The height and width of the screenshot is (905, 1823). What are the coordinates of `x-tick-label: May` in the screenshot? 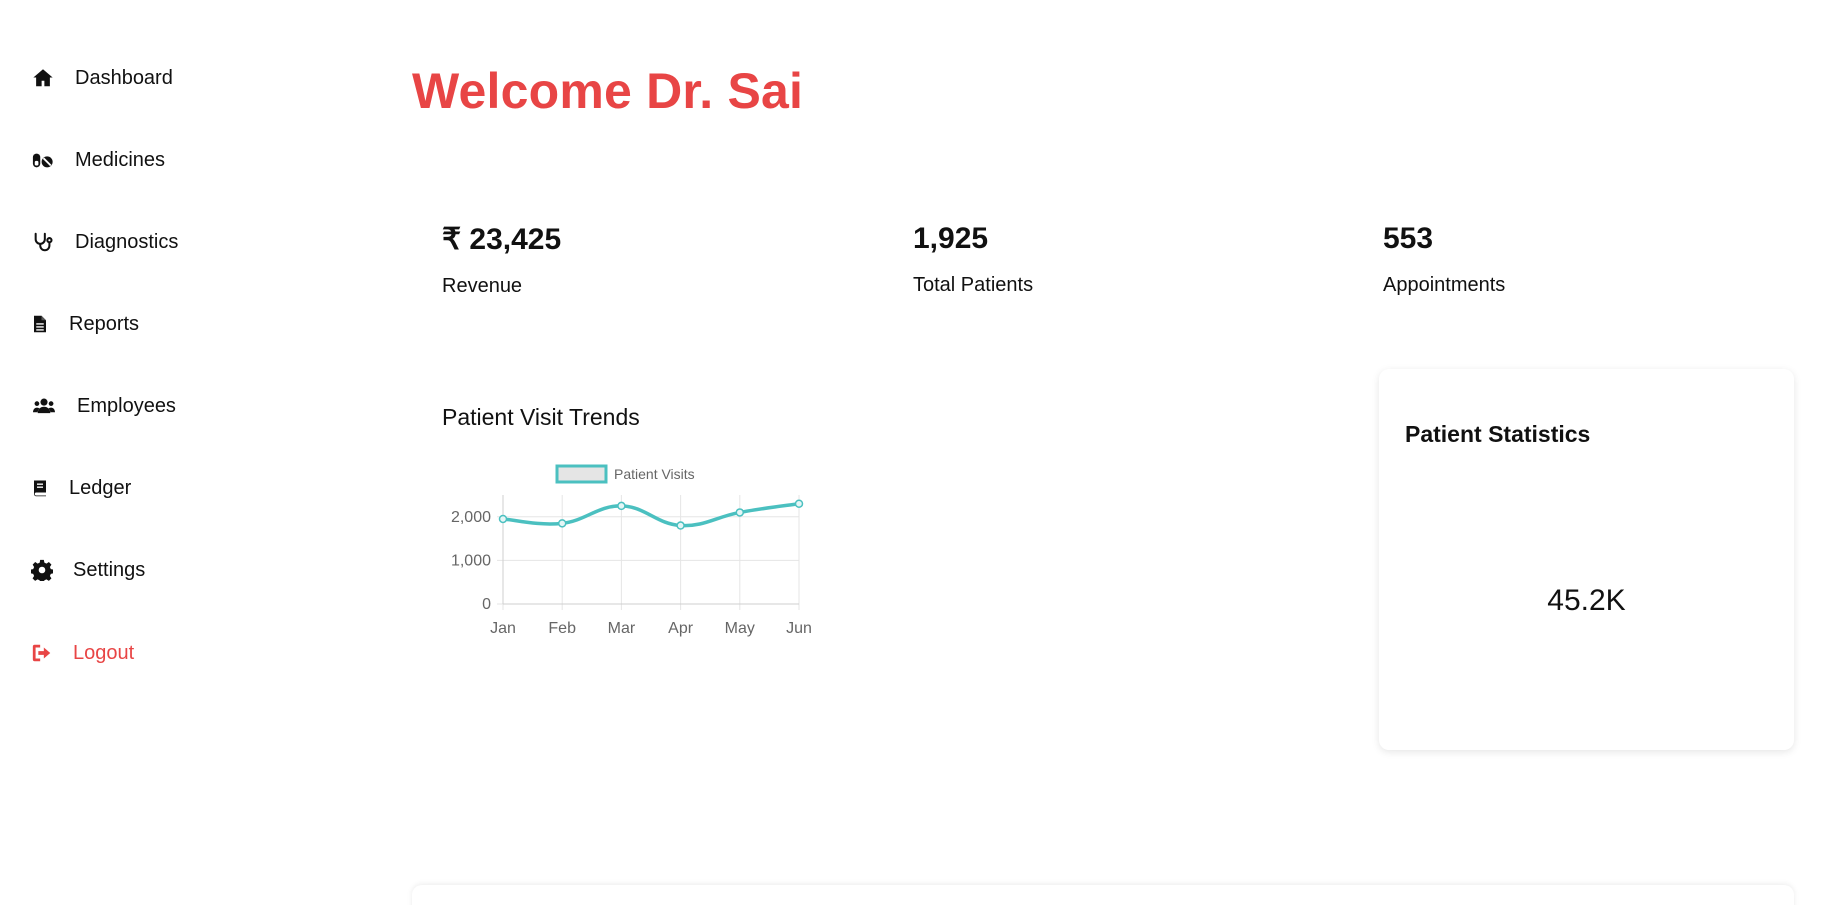 It's located at (740, 628).